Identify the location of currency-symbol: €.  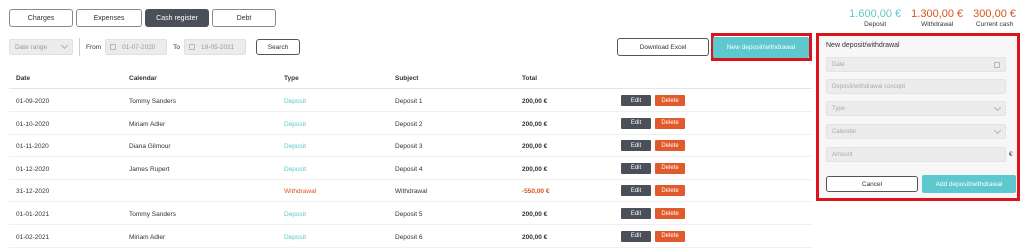
(1011, 154).